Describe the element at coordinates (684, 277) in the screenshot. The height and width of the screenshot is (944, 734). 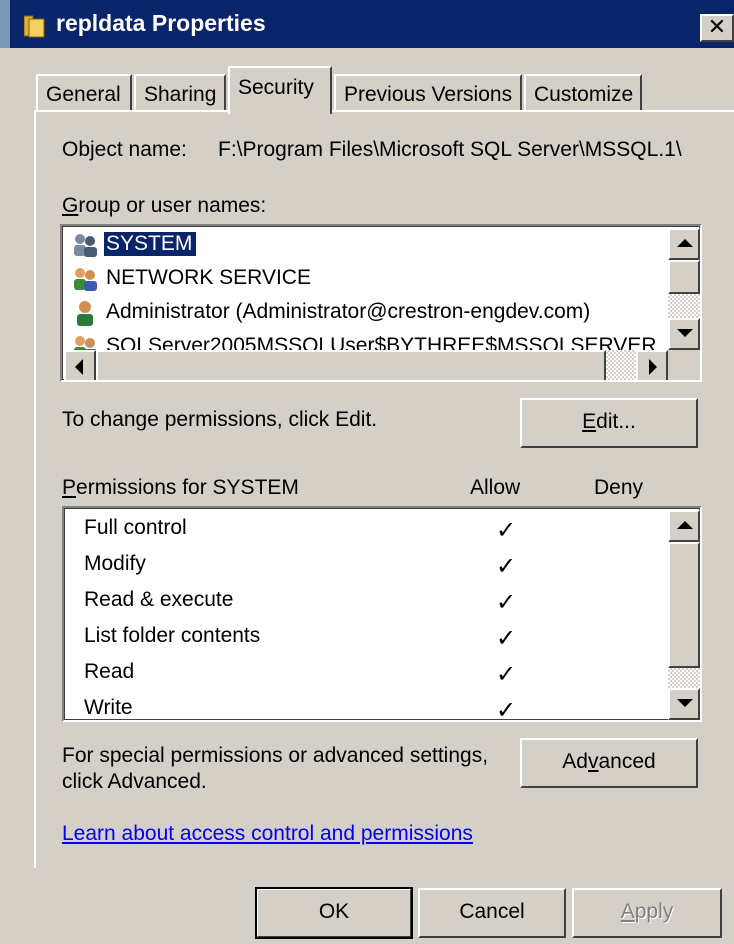
I see `group-list-vscroll-thumb` at that location.